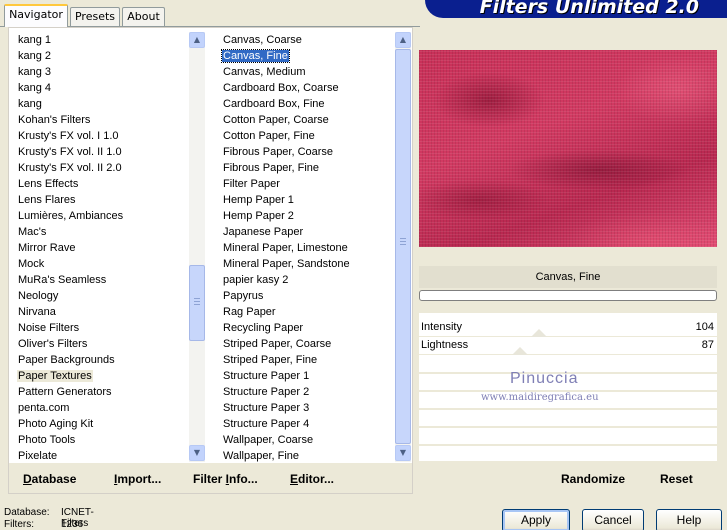 This screenshot has width=727, height=530. I want to click on category-item: Paper Backgrounds, so click(98, 360).